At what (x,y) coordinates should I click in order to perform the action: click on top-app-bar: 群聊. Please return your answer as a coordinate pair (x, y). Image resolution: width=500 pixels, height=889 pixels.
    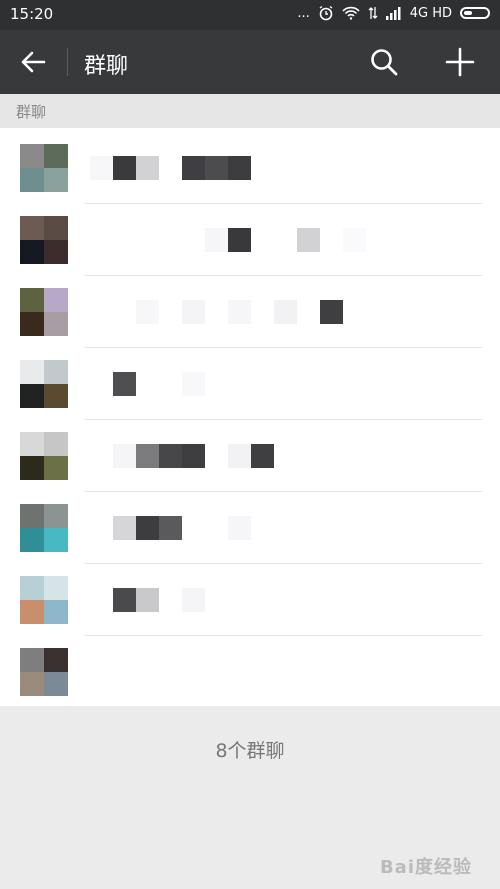
    Looking at the image, I should click on (250, 62).